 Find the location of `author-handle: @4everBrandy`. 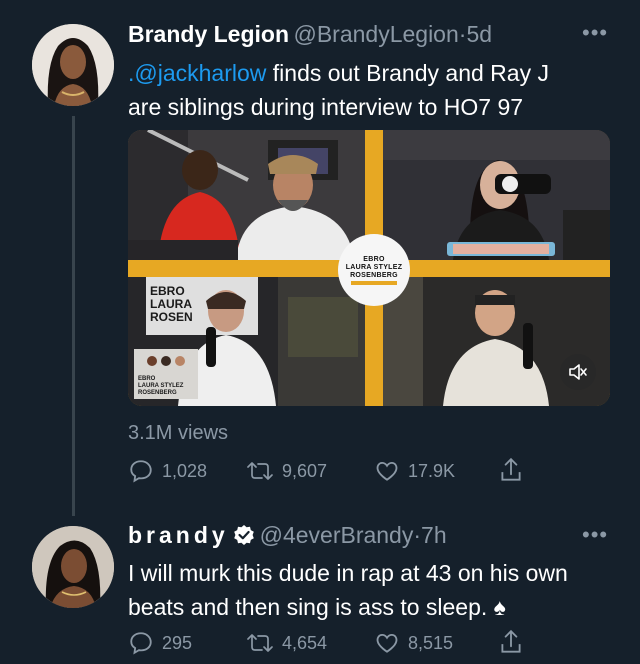

author-handle: @4everBrandy is located at coordinates (337, 535).